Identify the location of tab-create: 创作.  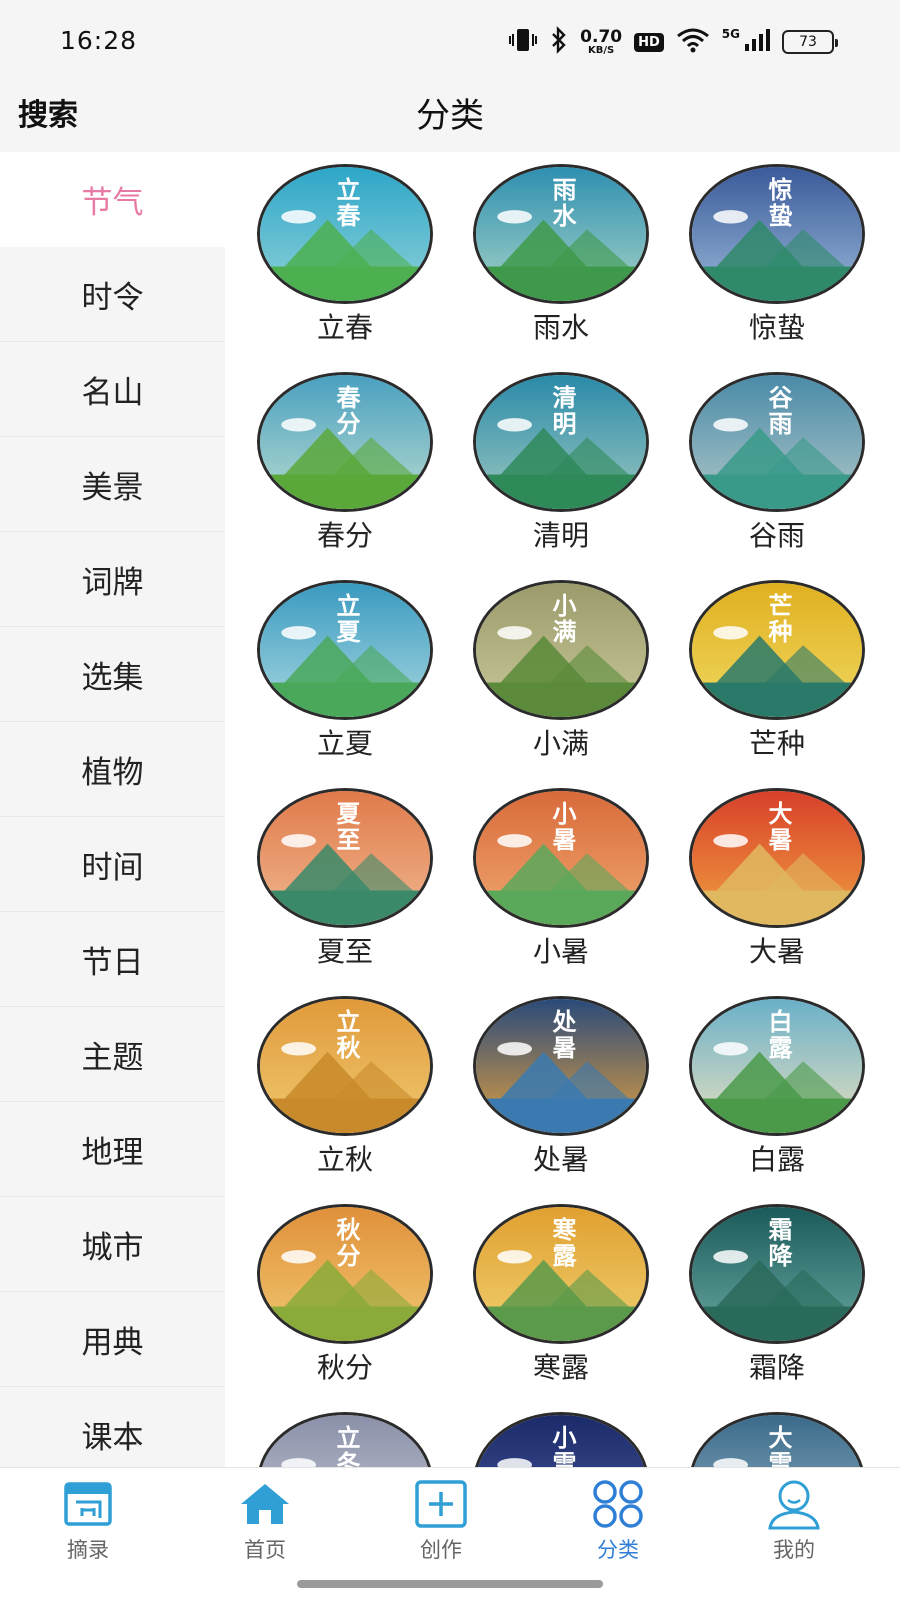
(441, 1521).